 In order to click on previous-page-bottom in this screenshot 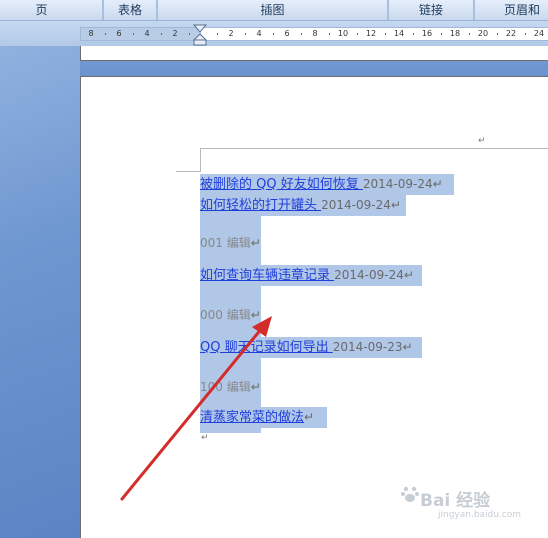, I will do `click(314, 53)`.